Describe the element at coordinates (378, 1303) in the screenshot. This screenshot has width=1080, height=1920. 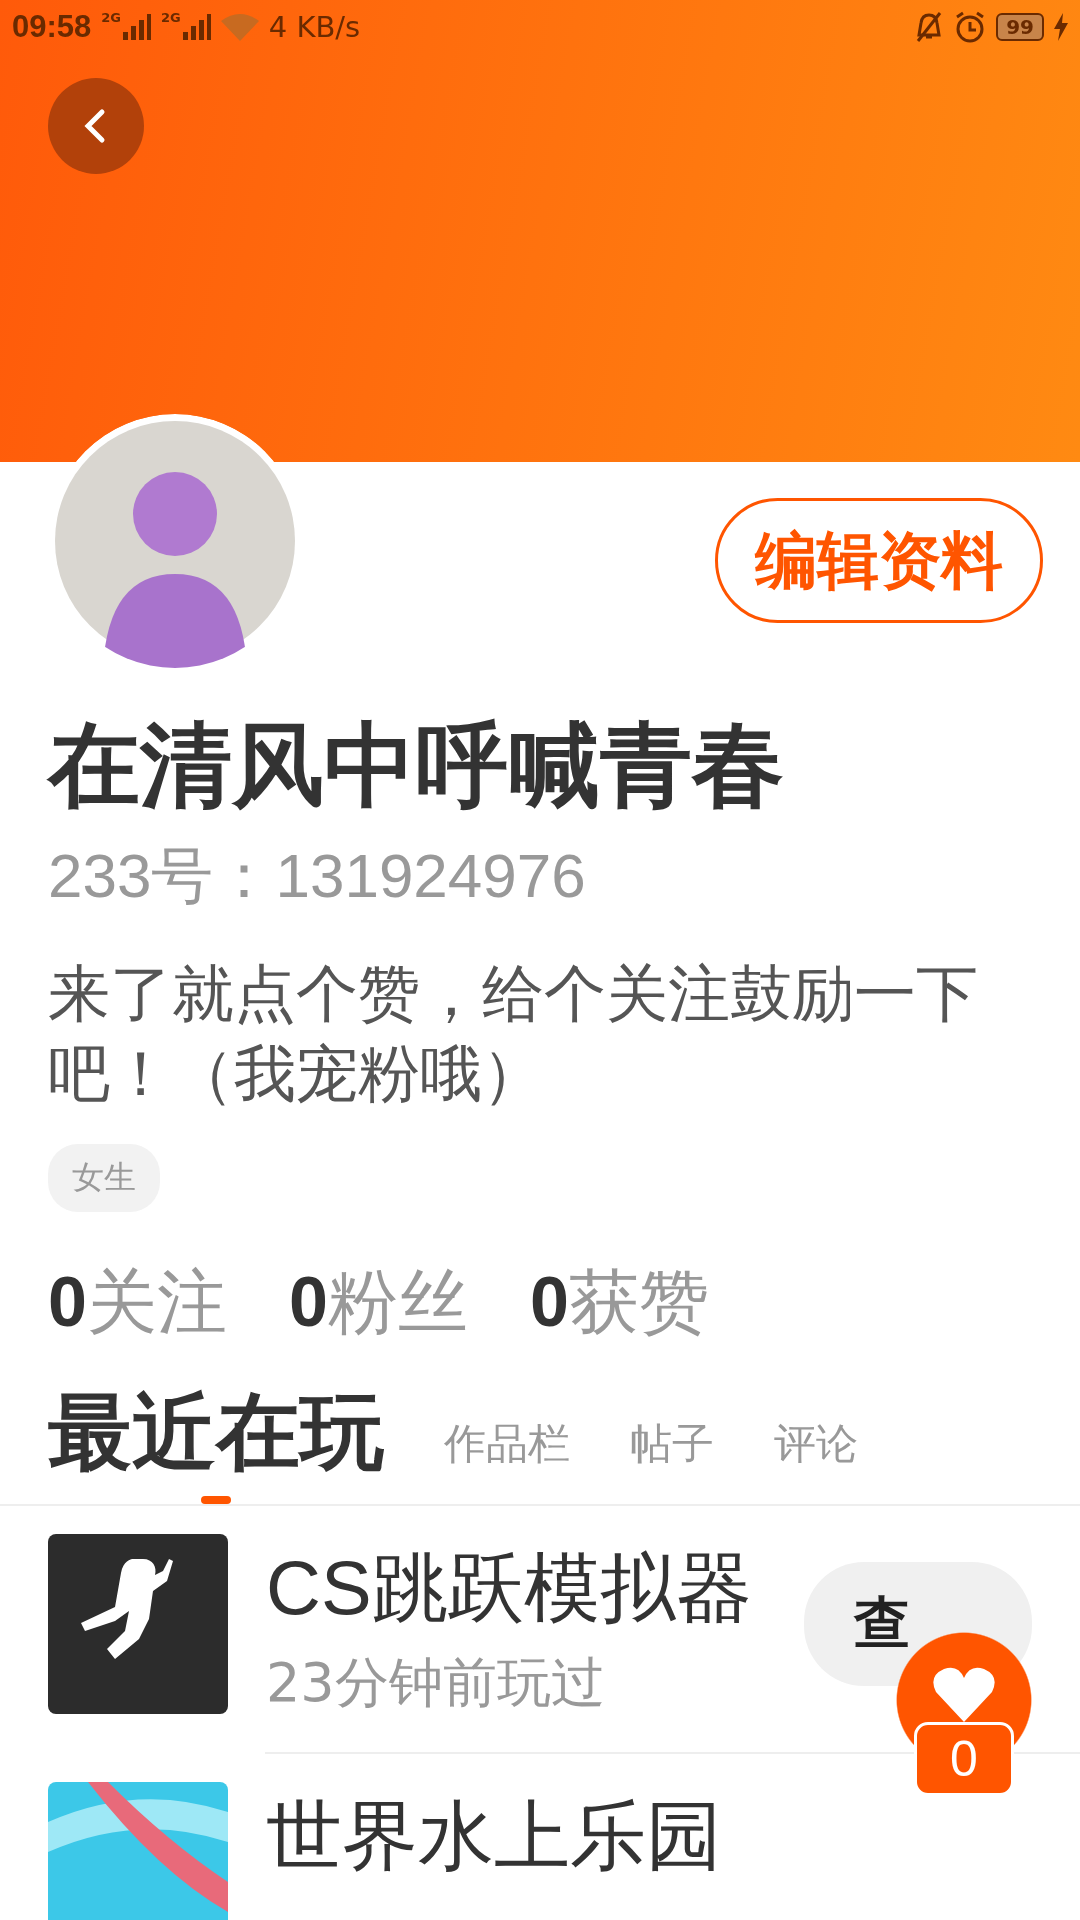
I see `stat-item: 0粉丝` at that location.